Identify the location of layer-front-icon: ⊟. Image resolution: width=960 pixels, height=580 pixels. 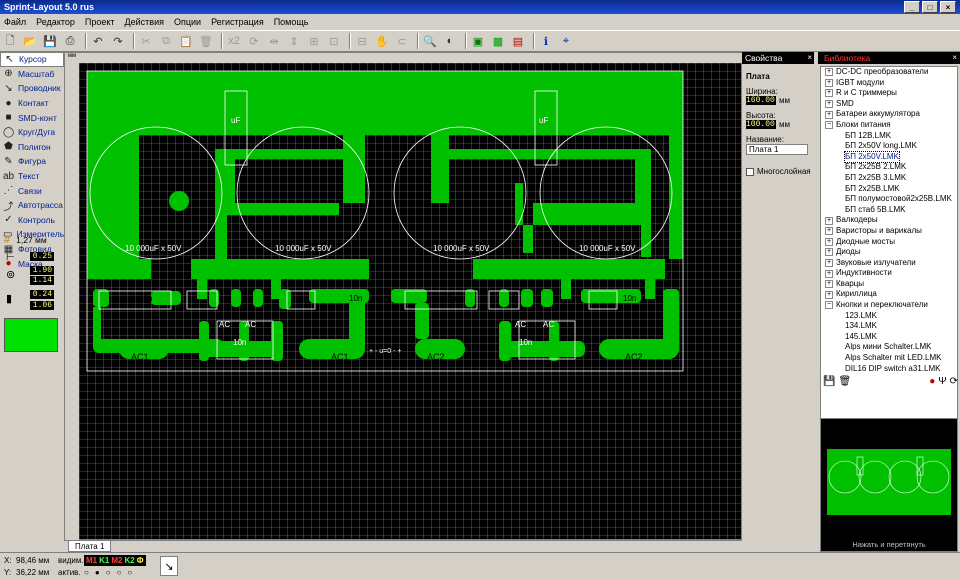
(362, 41).